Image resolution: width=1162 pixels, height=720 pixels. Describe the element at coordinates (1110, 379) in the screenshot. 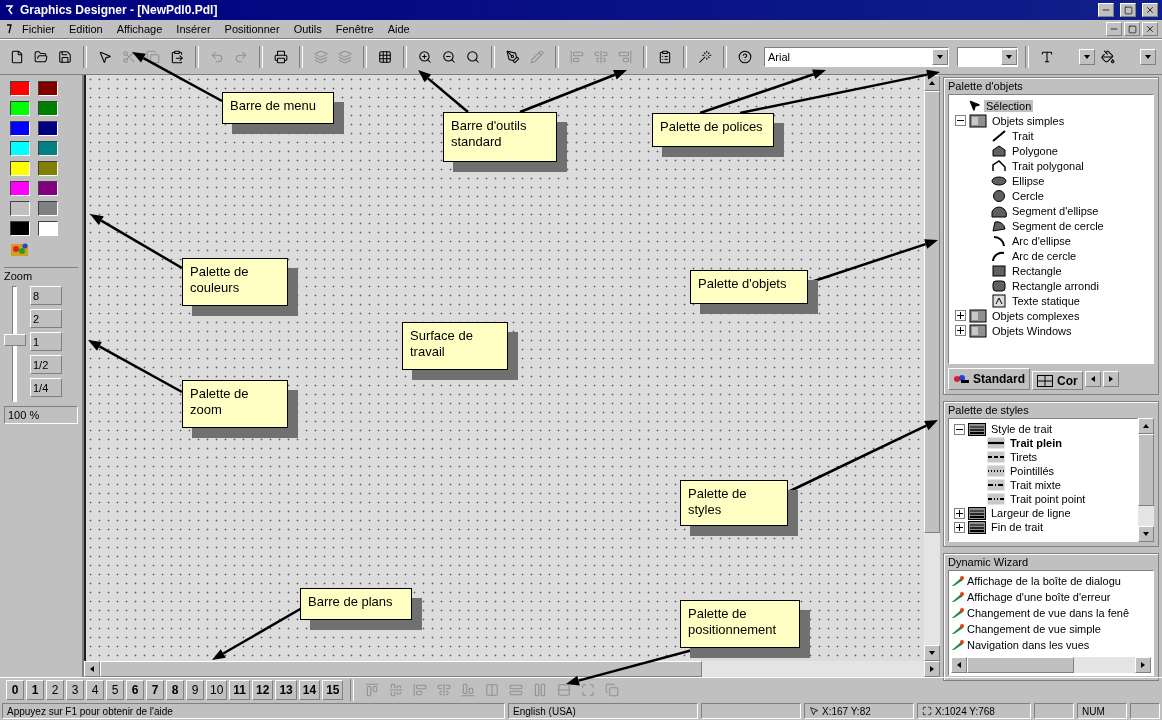

I see `tab-scroll-right-button` at that location.